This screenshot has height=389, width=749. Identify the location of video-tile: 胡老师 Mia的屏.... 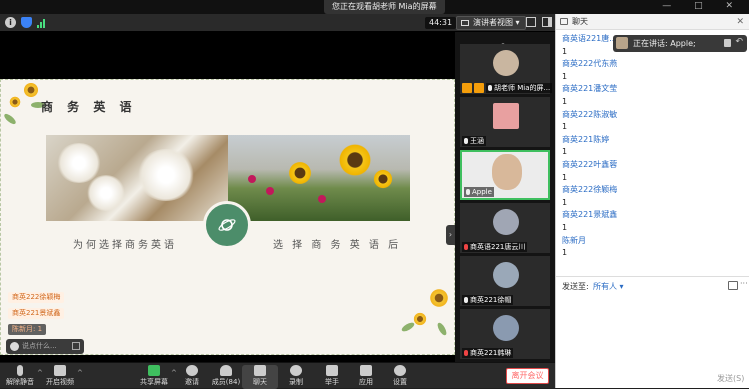
(506, 69).